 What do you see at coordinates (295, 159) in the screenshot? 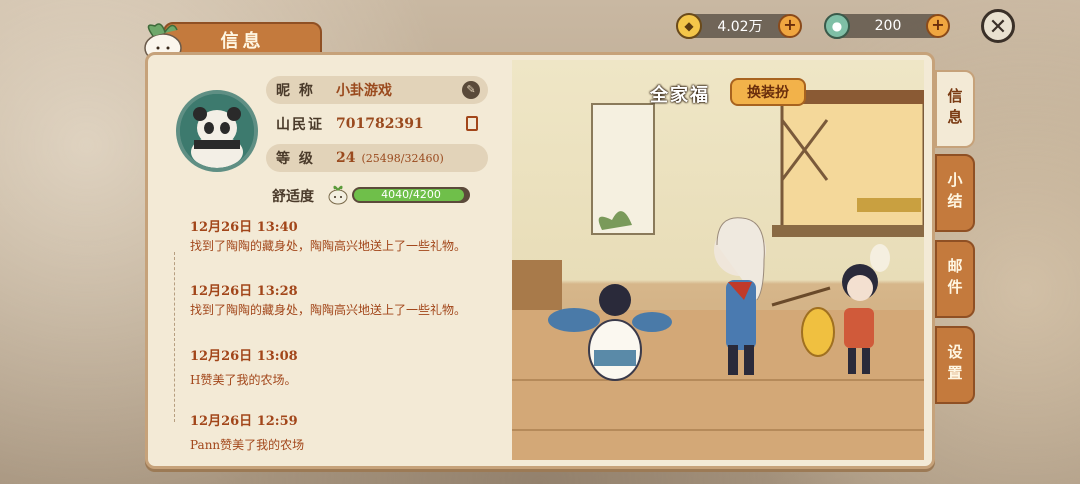
I see `level-label: 等 级` at bounding box center [295, 159].